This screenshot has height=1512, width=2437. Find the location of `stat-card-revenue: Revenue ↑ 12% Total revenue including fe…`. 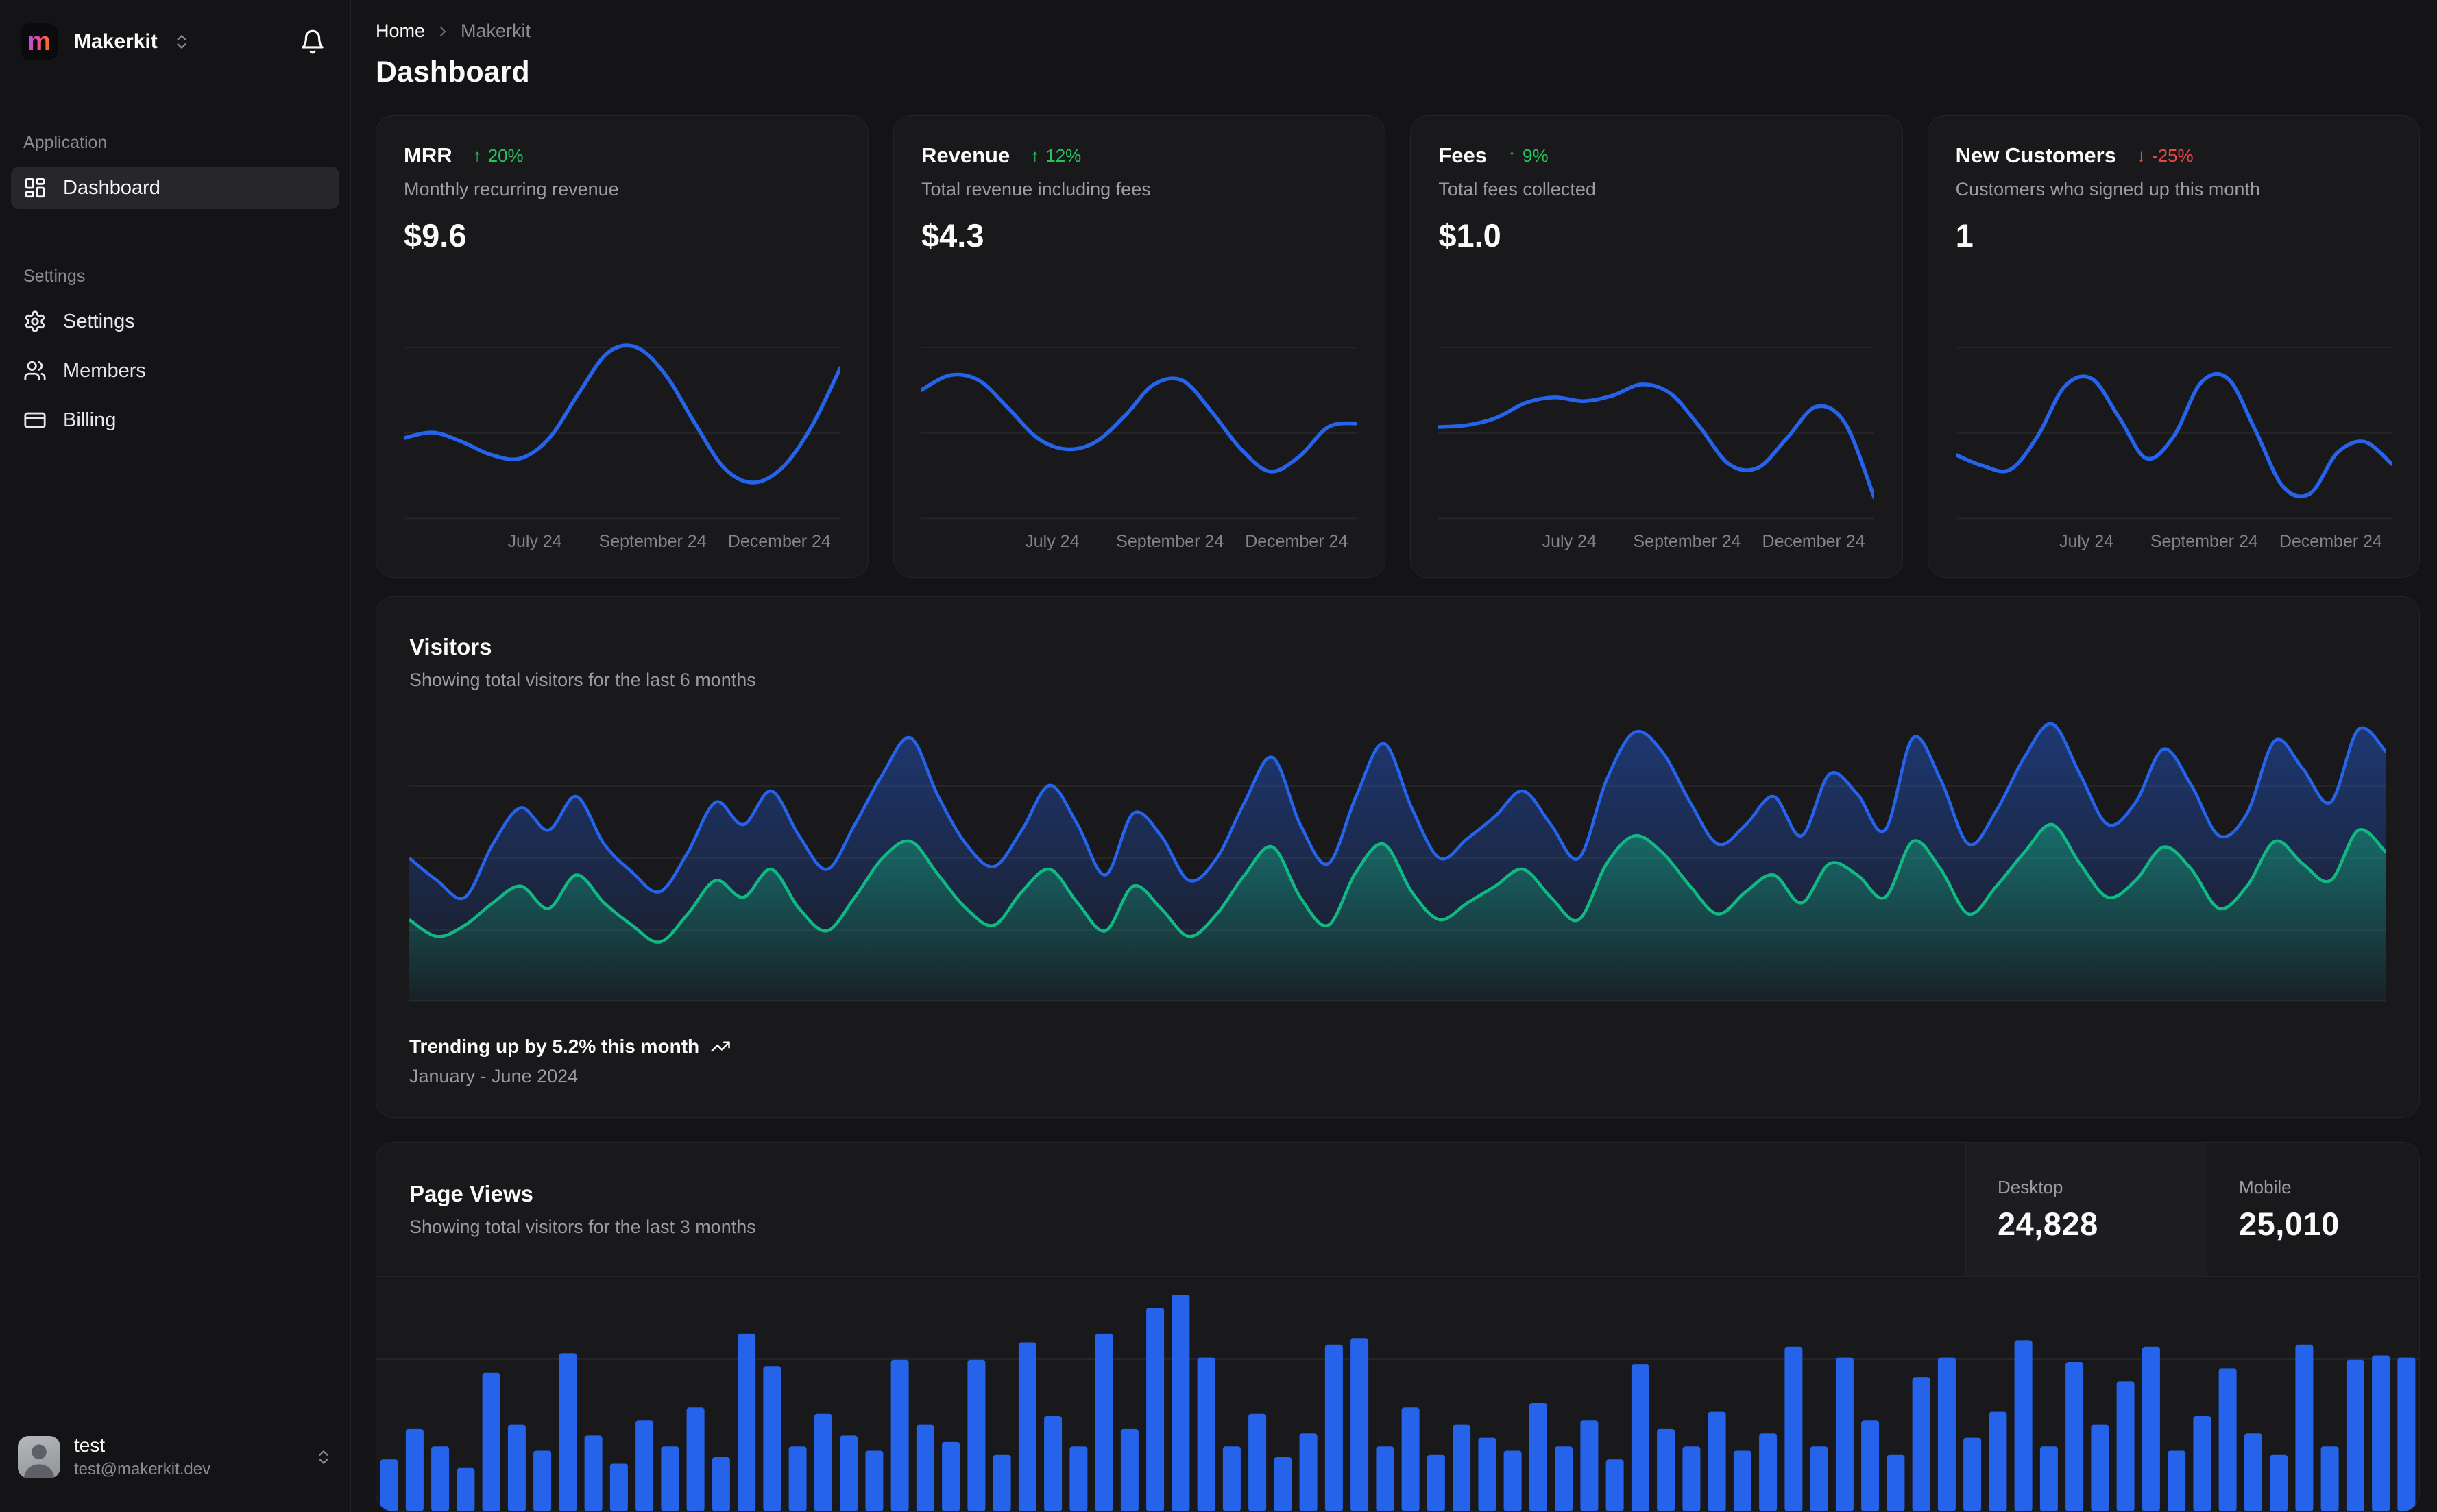

stat-card-revenue: Revenue ↑ 12% Total revenue including fe… is located at coordinates (1139, 347).